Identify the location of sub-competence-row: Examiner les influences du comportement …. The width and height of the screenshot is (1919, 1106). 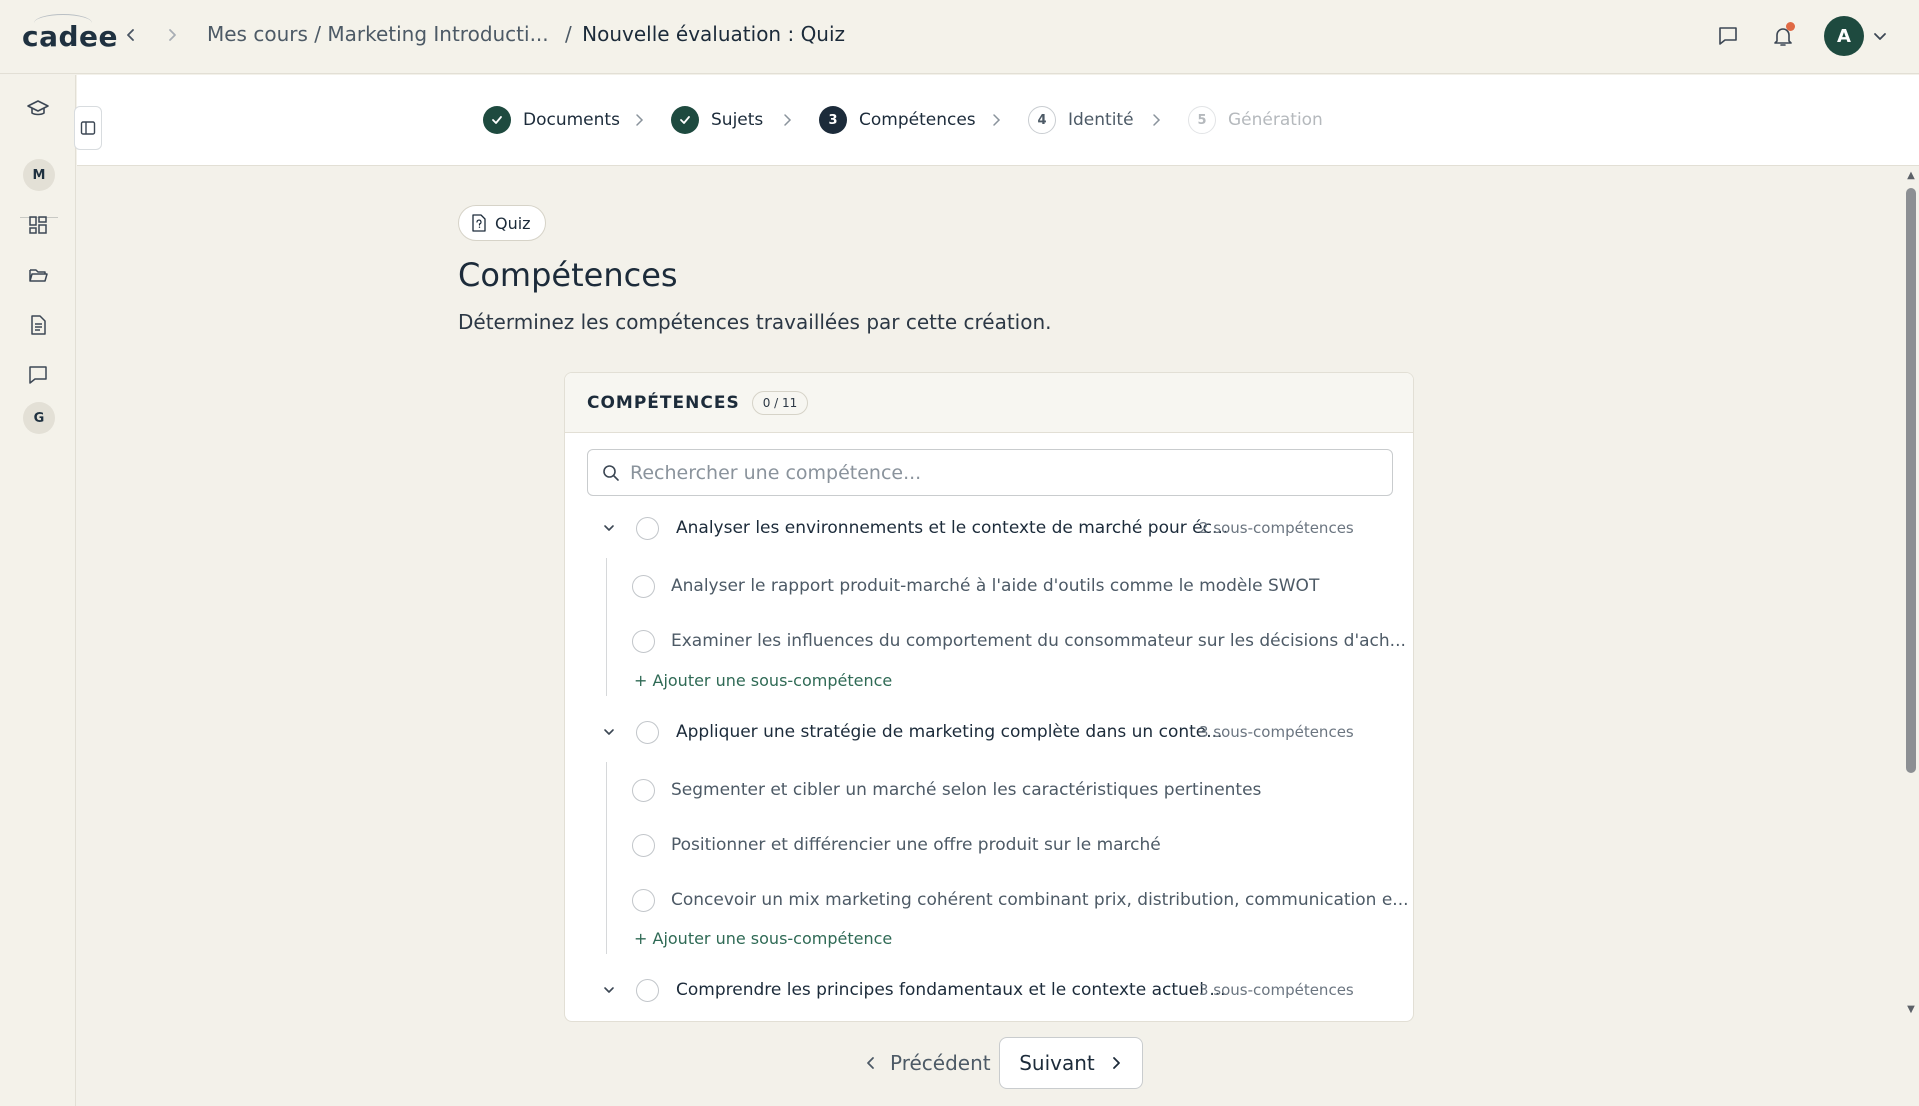
(989, 641).